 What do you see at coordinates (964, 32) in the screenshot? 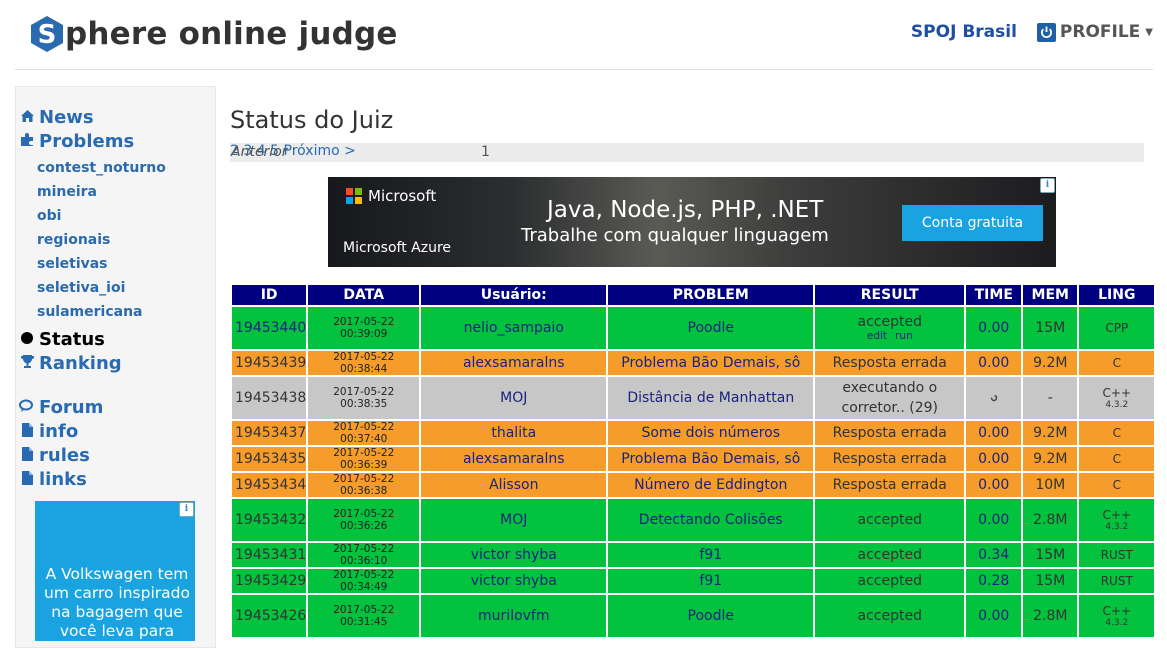
I see `spoj-brasil-link: SPOJ Brasil` at bounding box center [964, 32].